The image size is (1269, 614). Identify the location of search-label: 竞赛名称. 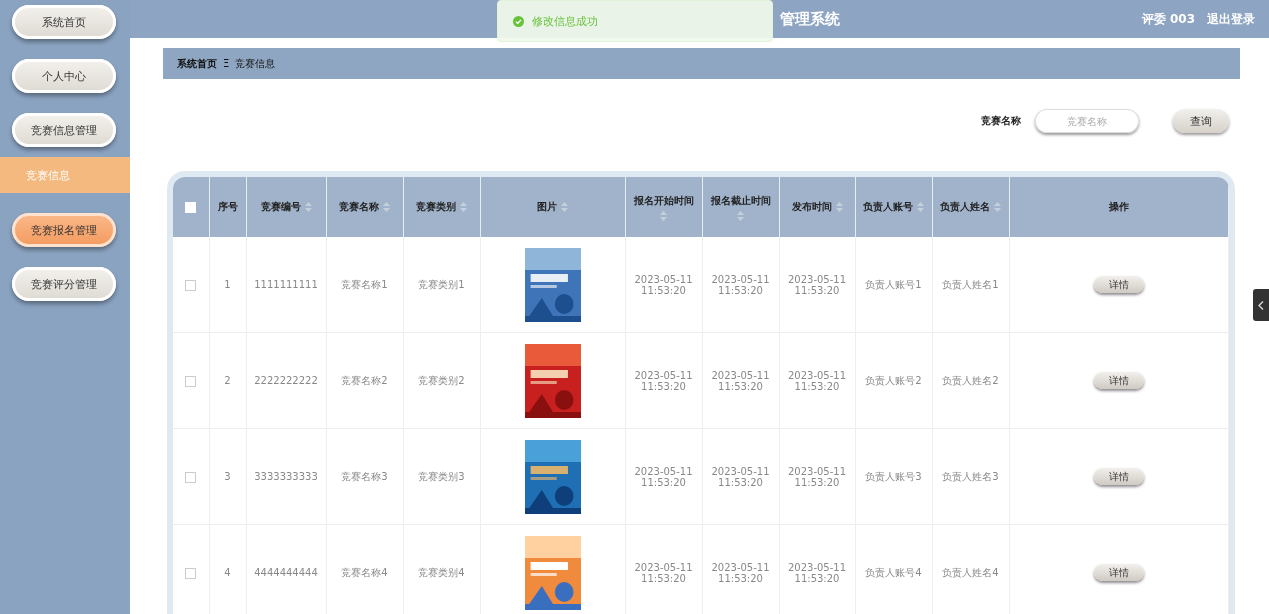
(1001, 121).